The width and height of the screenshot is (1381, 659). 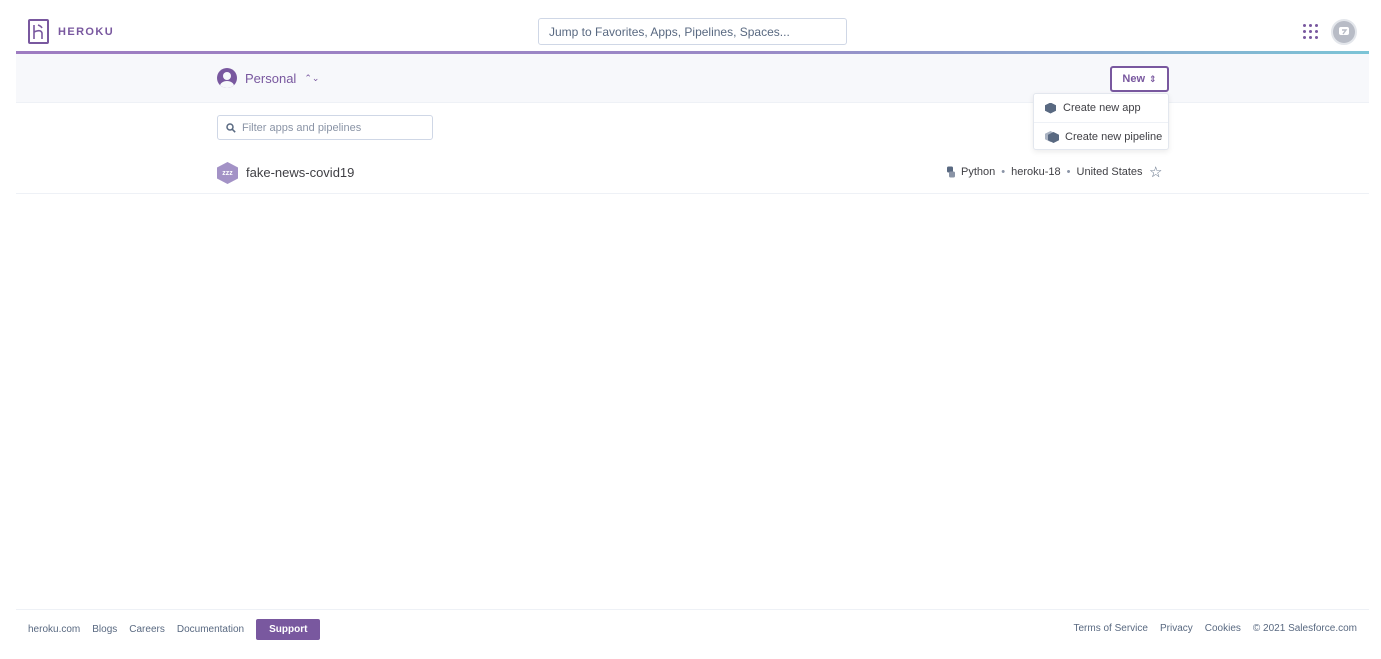 What do you see at coordinates (271, 78) in the screenshot?
I see `account-label: Personal` at bounding box center [271, 78].